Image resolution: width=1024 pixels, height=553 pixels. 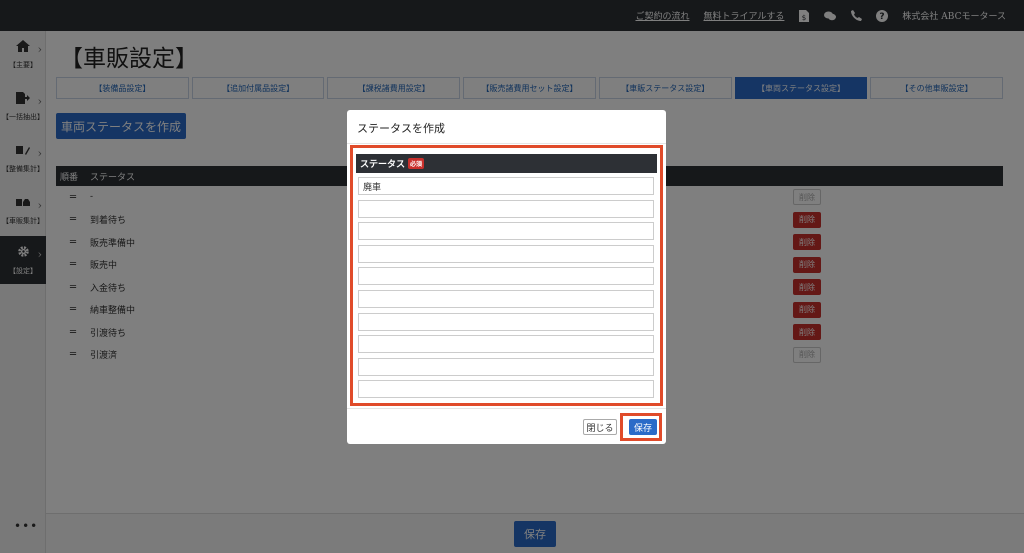 I want to click on modal-title: ステータスを作成, so click(x=401, y=128).